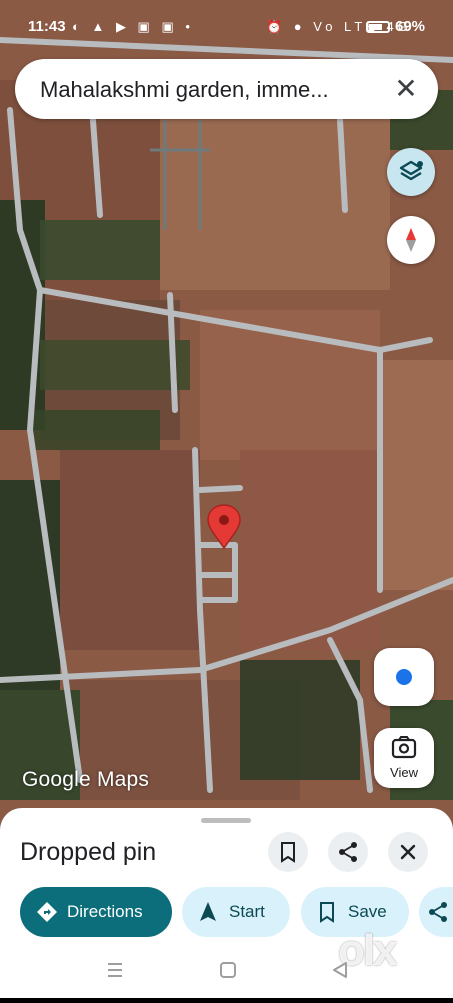  Describe the element at coordinates (226, 29) in the screenshot. I see `status-bar: 11:43 ◐ ▲ ▶ ▣ ▣ • ⏰ ● Vo LTE 4G 69%` at that location.